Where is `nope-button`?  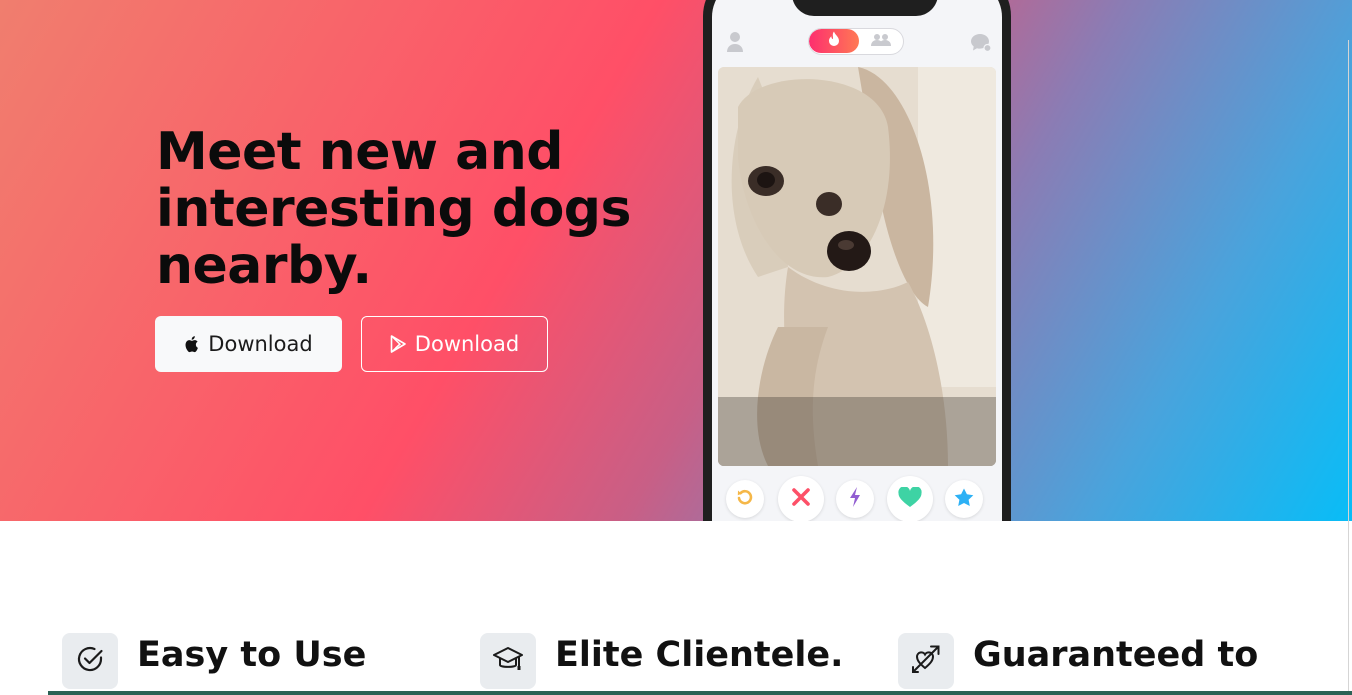 nope-button is located at coordinates (801, 498).